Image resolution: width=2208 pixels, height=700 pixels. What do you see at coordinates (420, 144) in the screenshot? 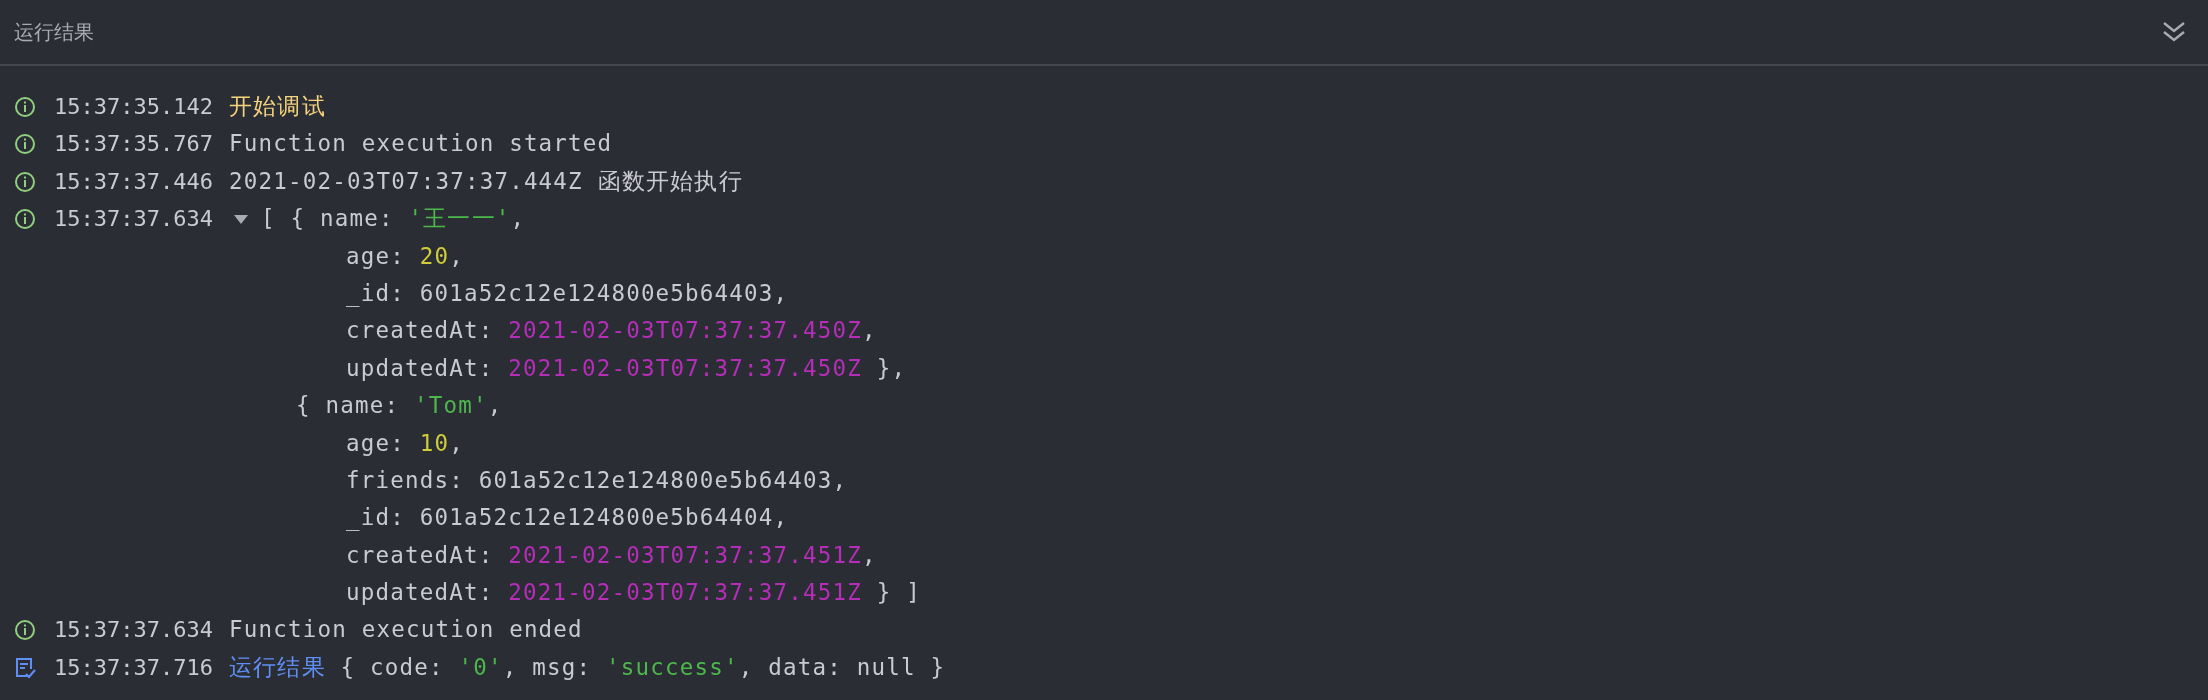
I see `log-message: Function execution started` at bounding box center [420, 144].